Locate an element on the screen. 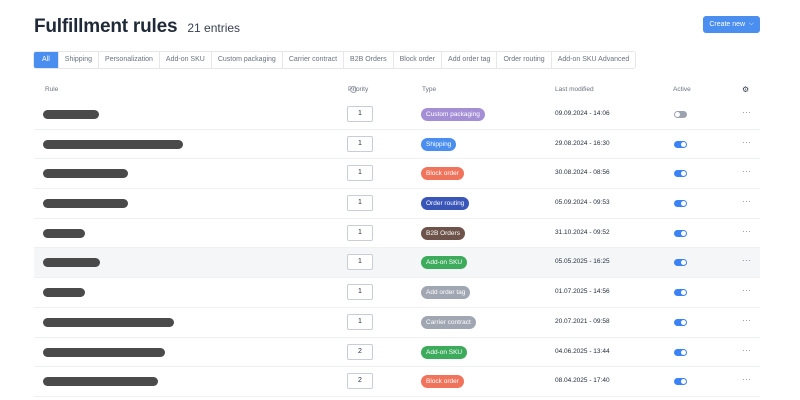 The image size is (800, 400). table-row: 1 B2B Orders 31.10.2024 - 09:52 ··· is located at coordinates (397, 234).